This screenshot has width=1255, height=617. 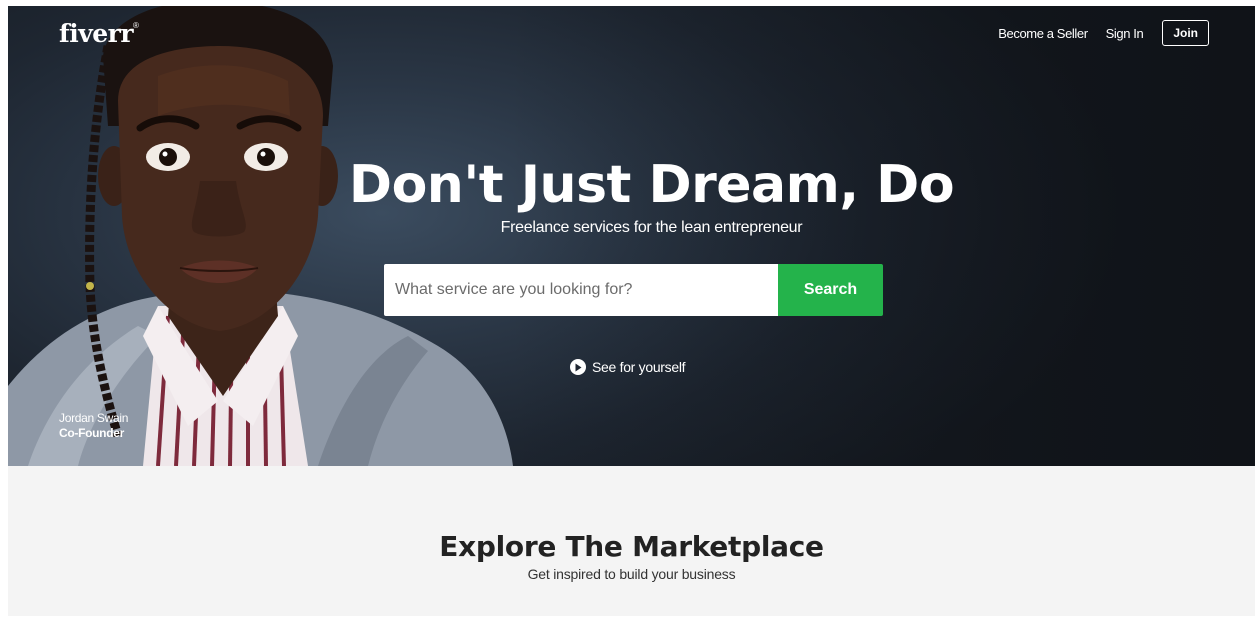 I want to click on founder-role: Co-Founder, so click(x=91, y=433).